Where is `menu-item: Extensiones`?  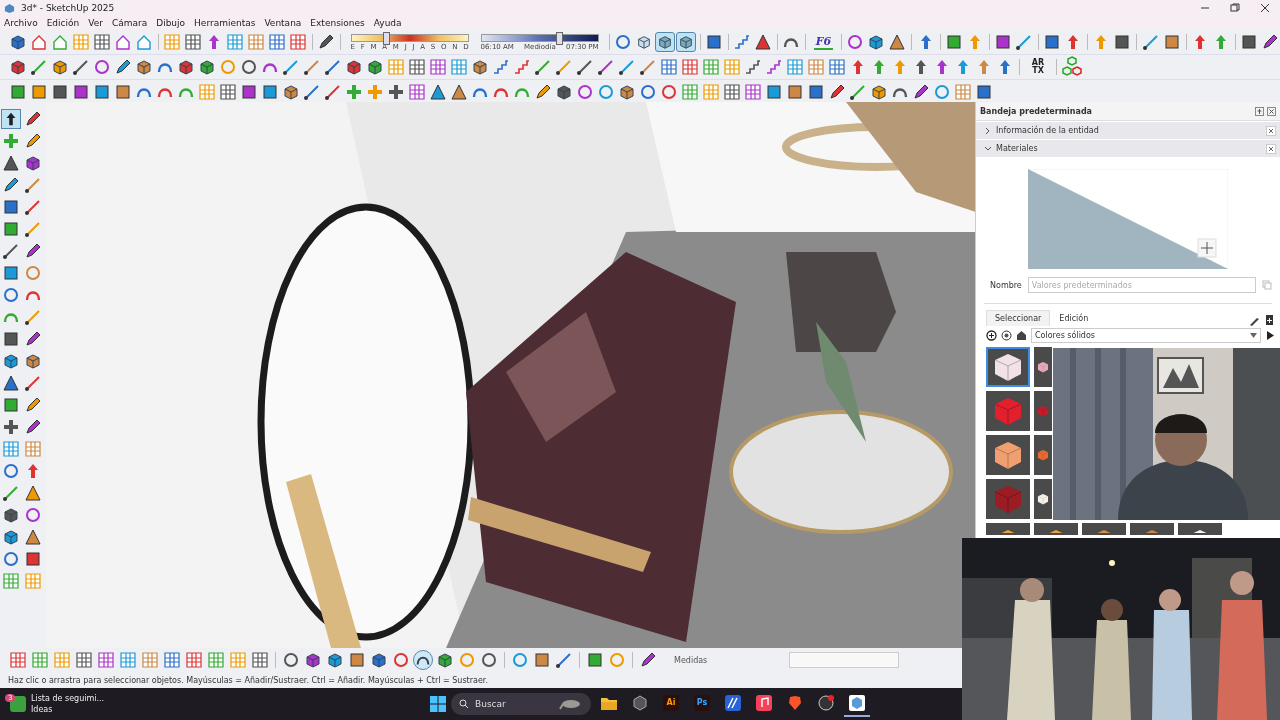 menu-item: Extensiones is located at coordinates (337, 23).